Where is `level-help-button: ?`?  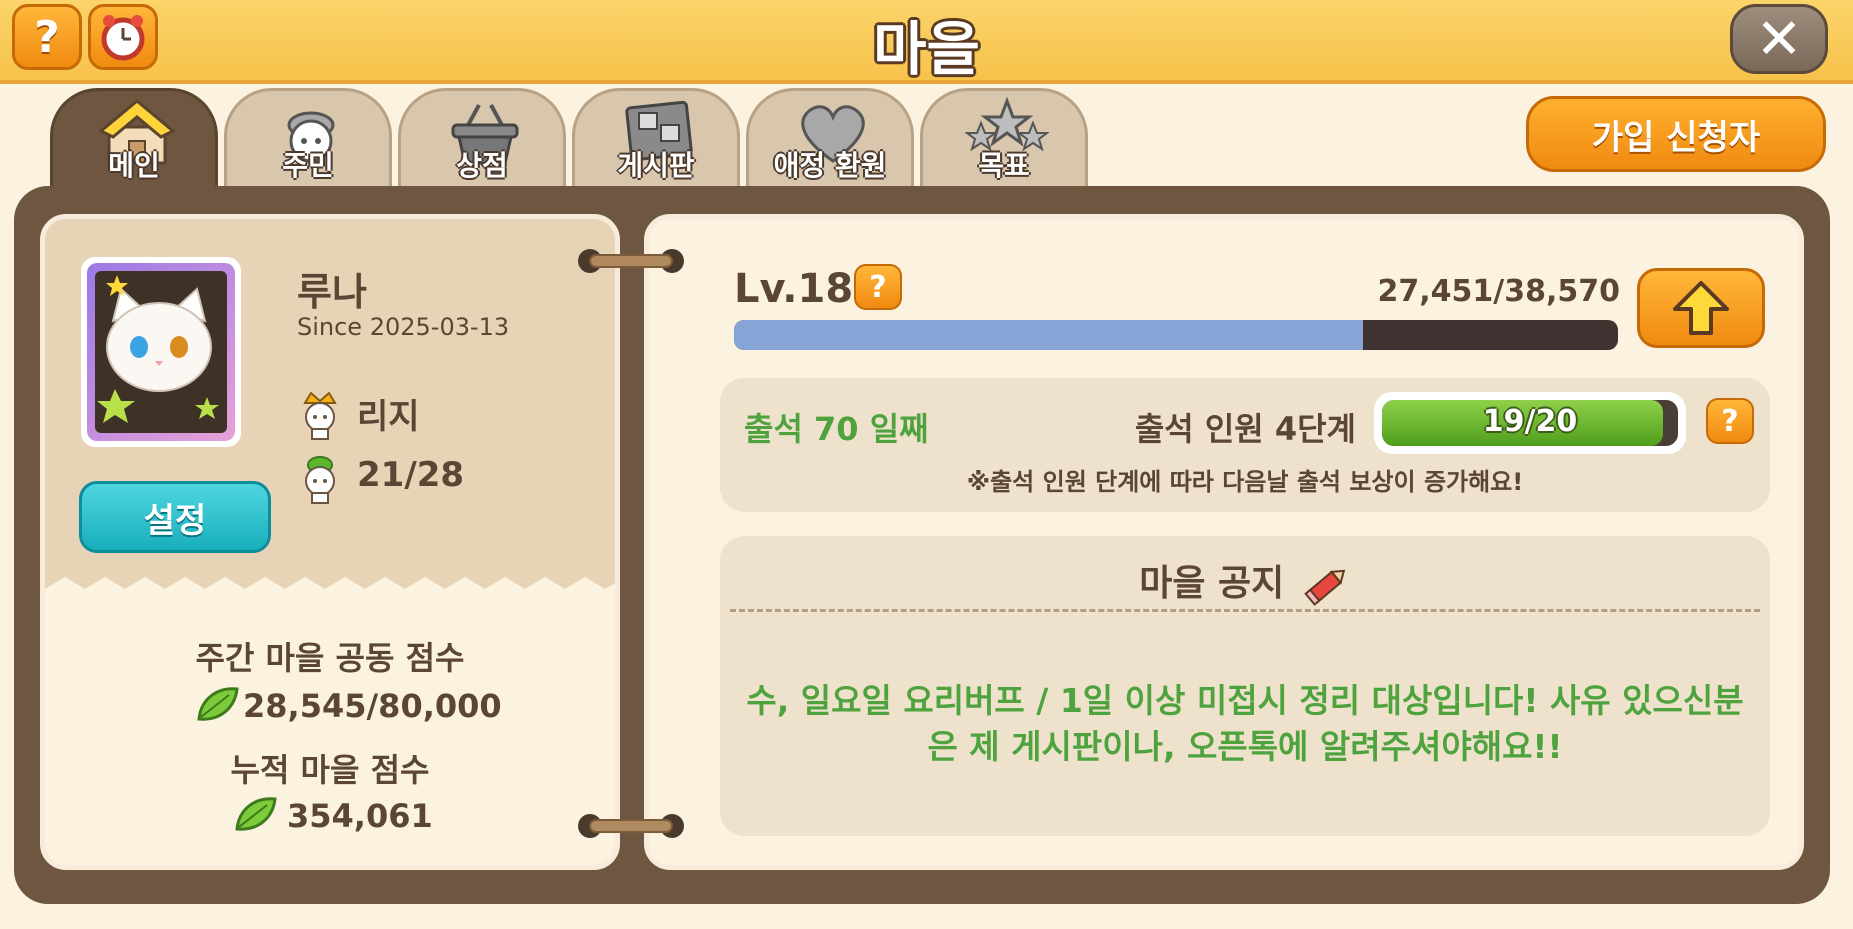 level-help-button: ? is located at coordinates (878, 287).